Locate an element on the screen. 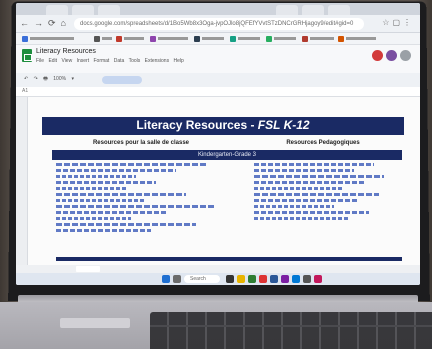 This screenshot has height=349, width=432. sheet-title: Literacy Resources - FSL K-12 is located at coordinates (223, 125).